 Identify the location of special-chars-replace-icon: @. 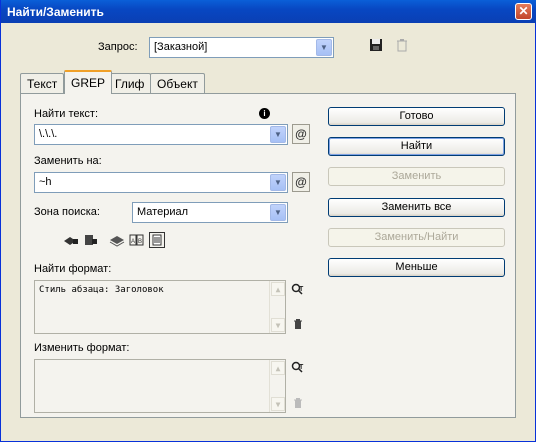
(301, 182).